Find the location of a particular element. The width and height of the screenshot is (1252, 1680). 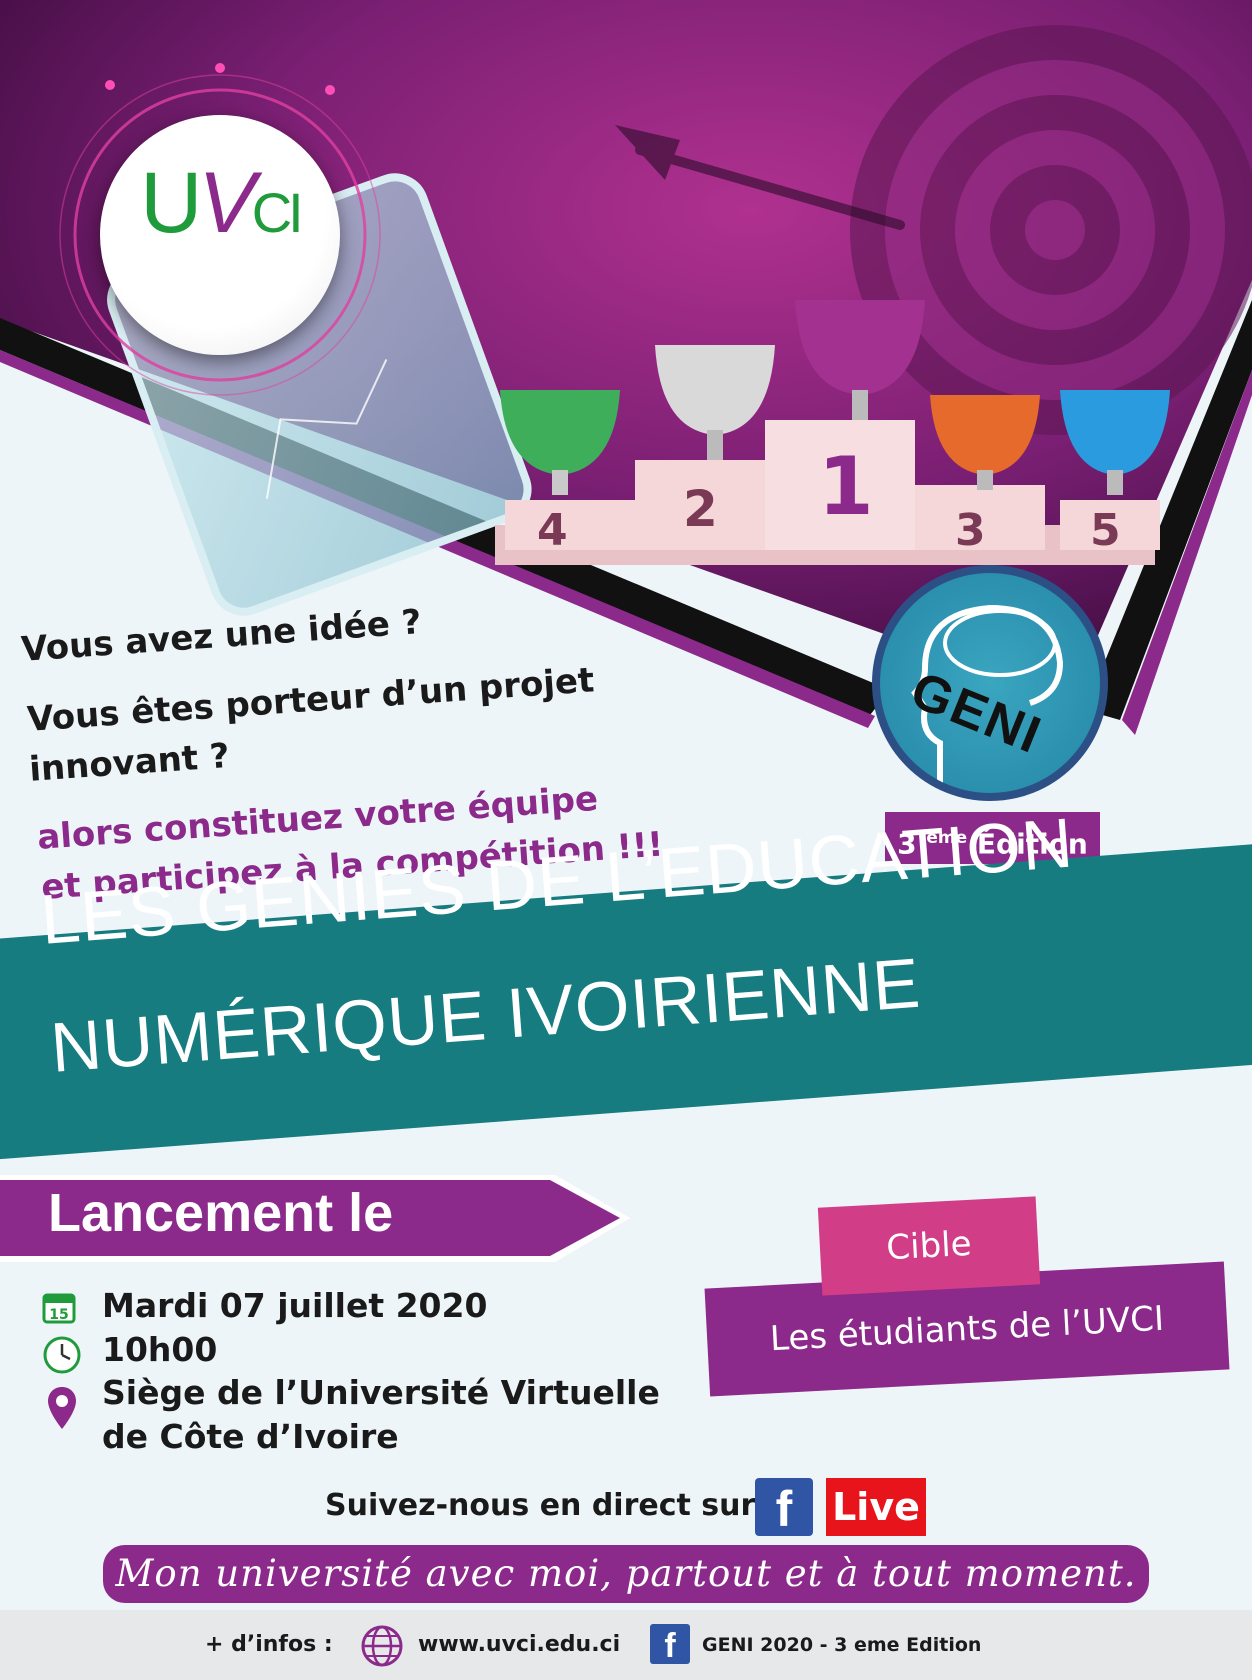

footer-website: www.uvci.edu.ci is located at coordinates (519, 1644).